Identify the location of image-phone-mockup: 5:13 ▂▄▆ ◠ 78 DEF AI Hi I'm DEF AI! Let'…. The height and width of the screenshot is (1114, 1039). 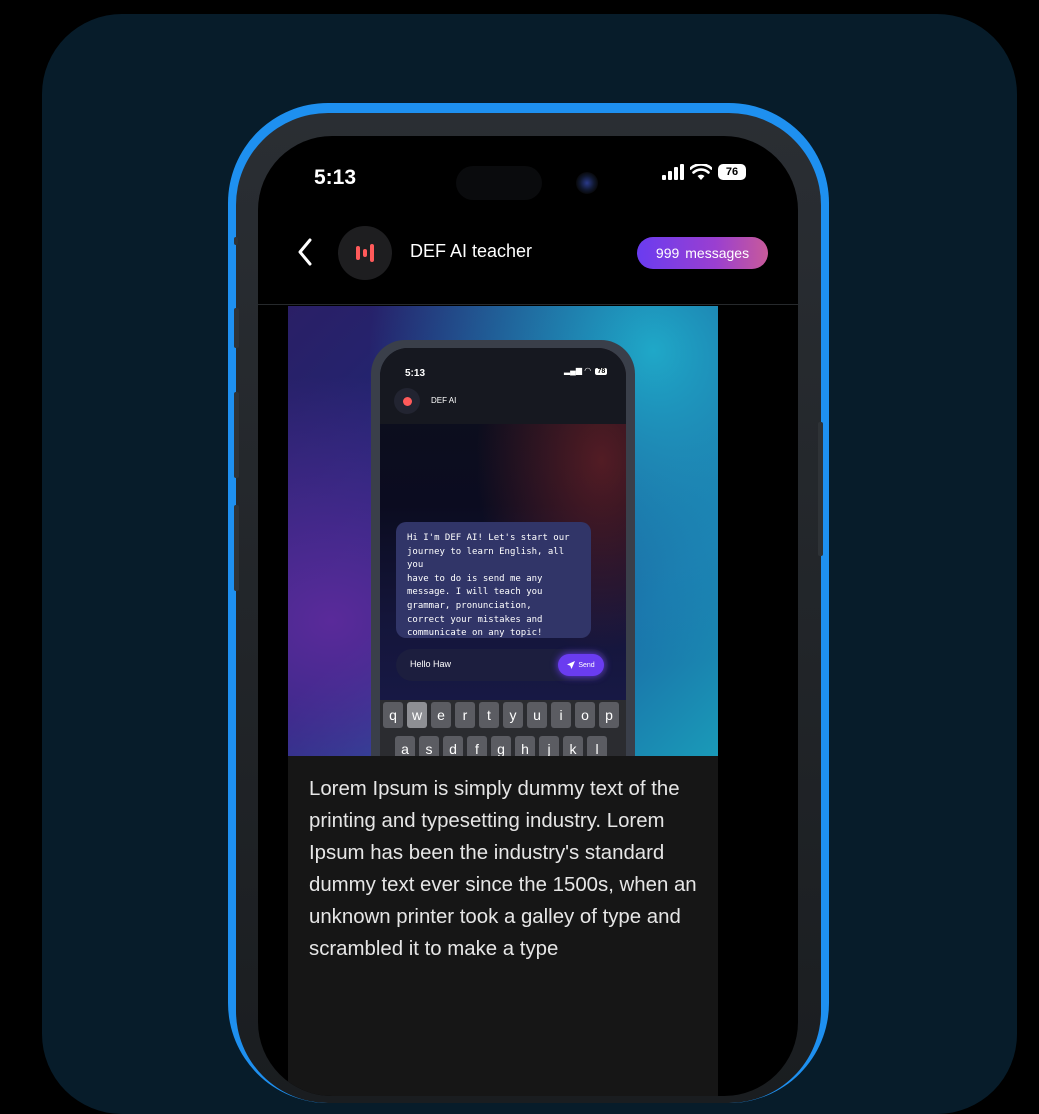
(503, 548).